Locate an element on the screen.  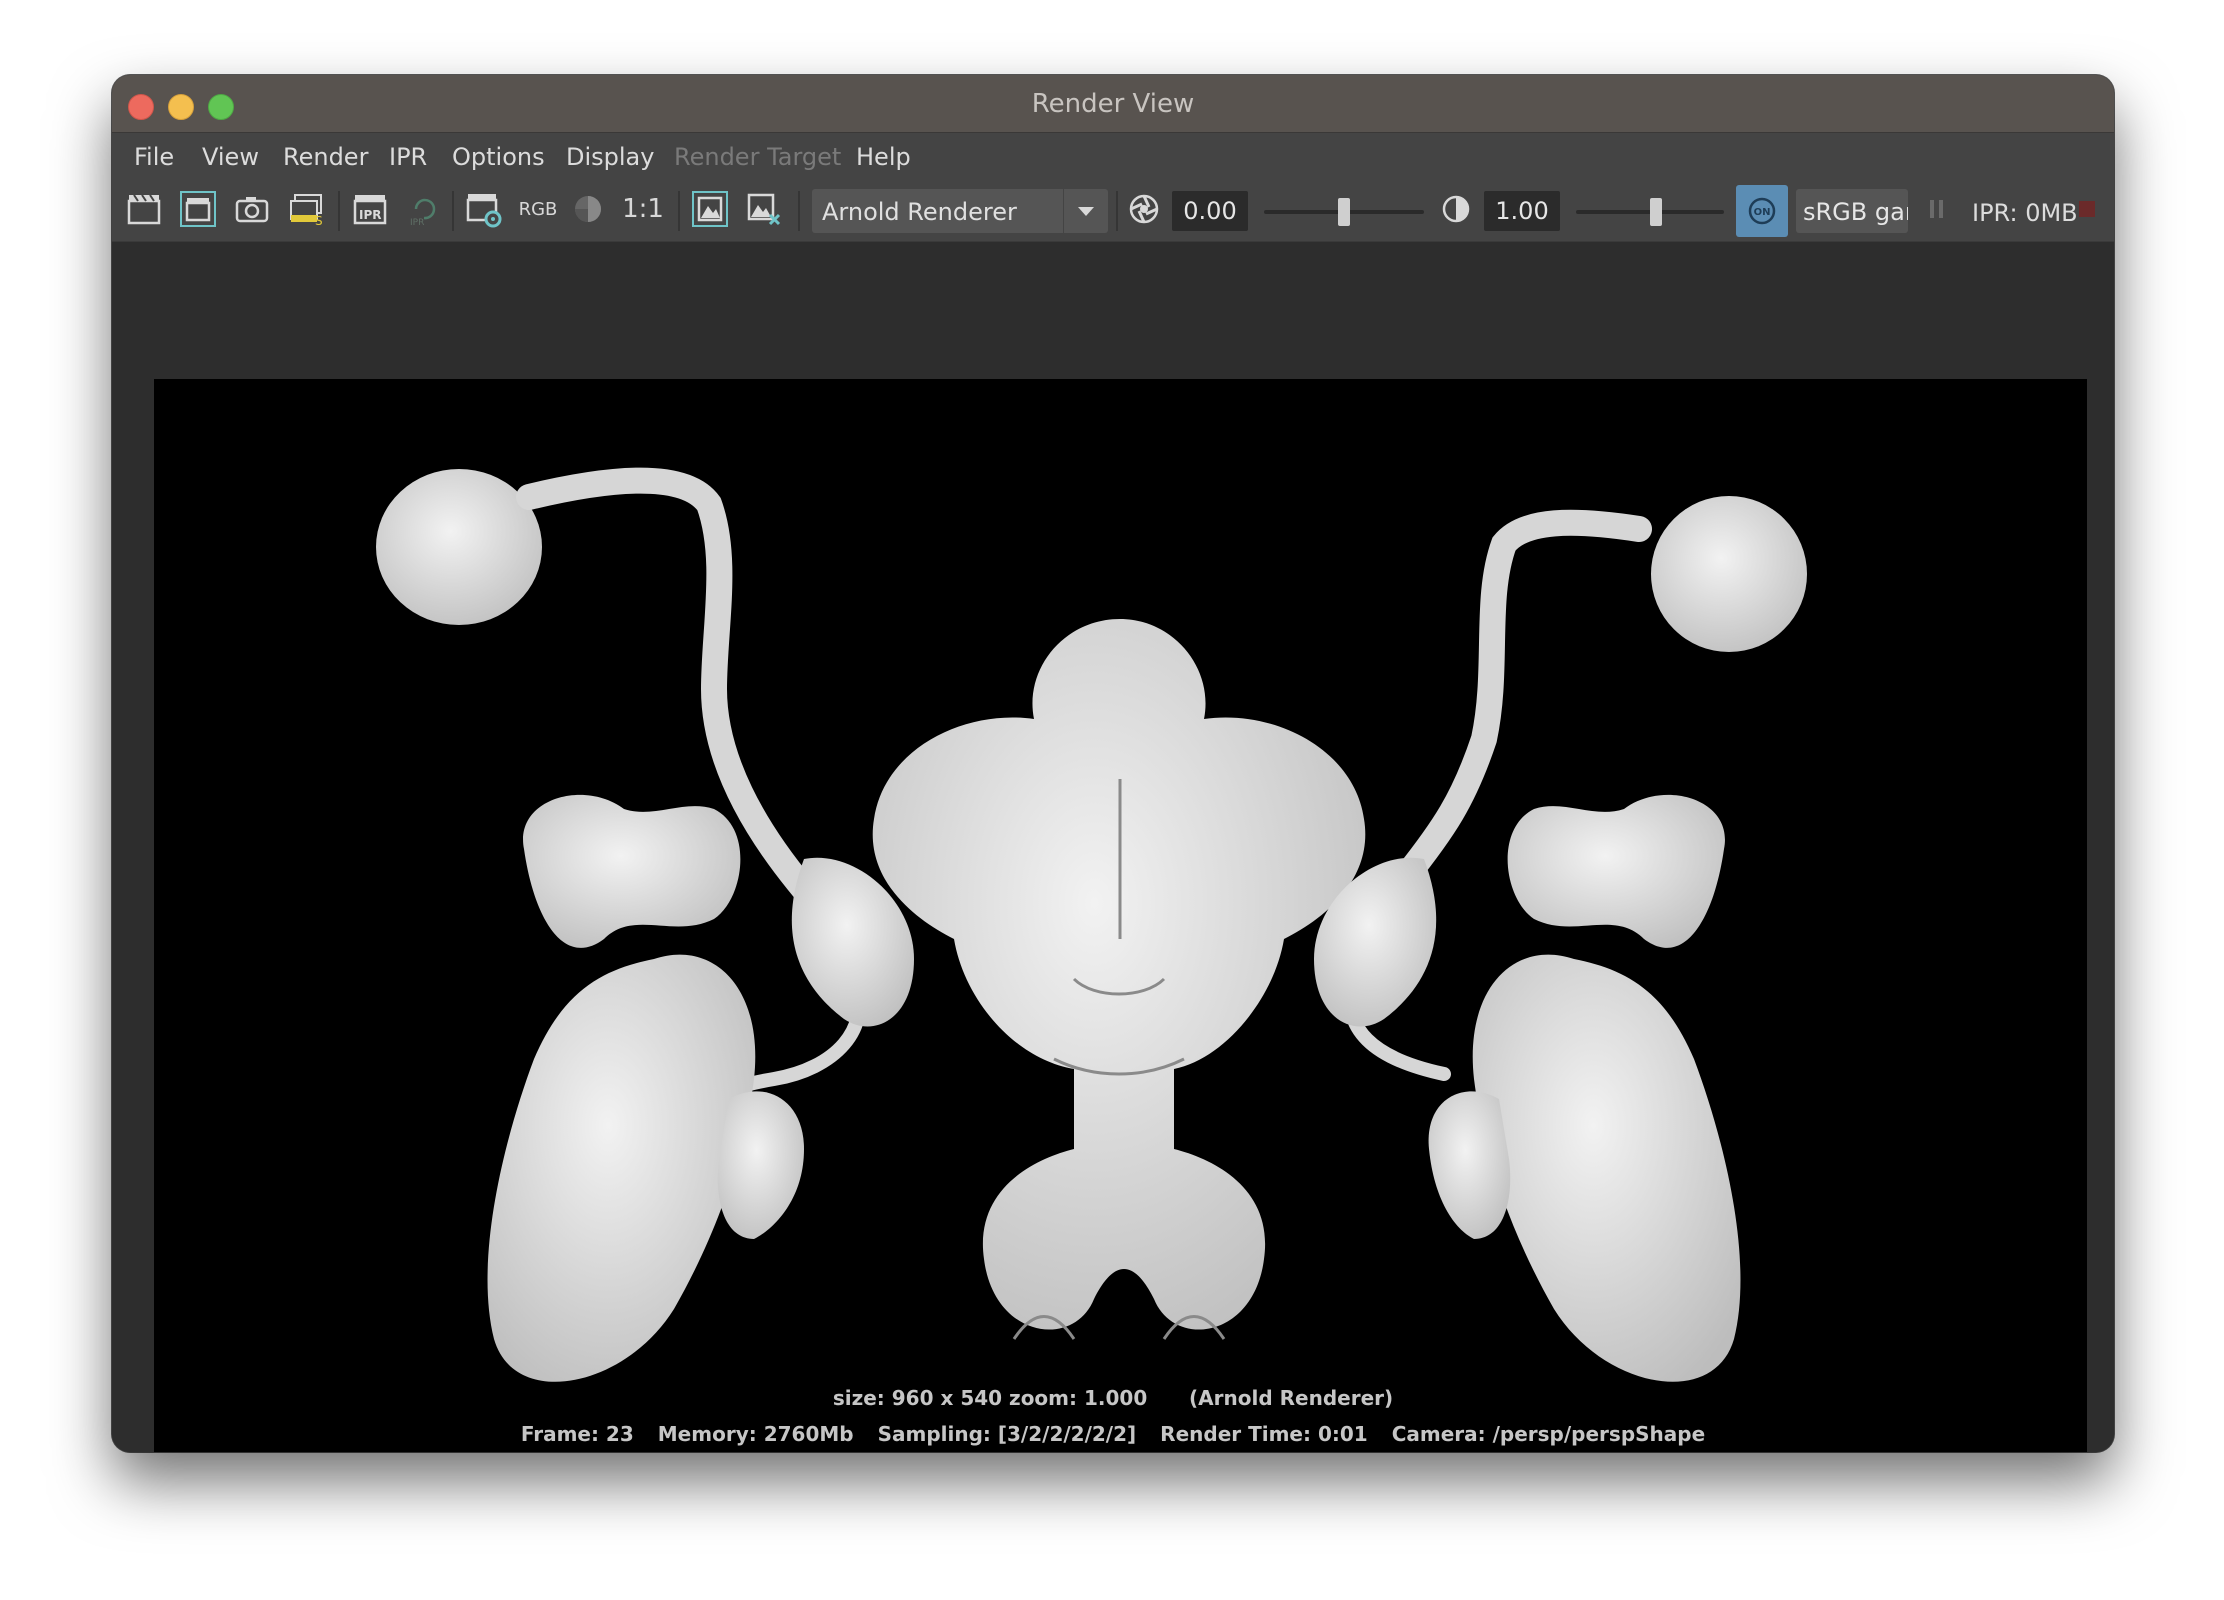
menu-help: Help is located at coordinates (883, 157).